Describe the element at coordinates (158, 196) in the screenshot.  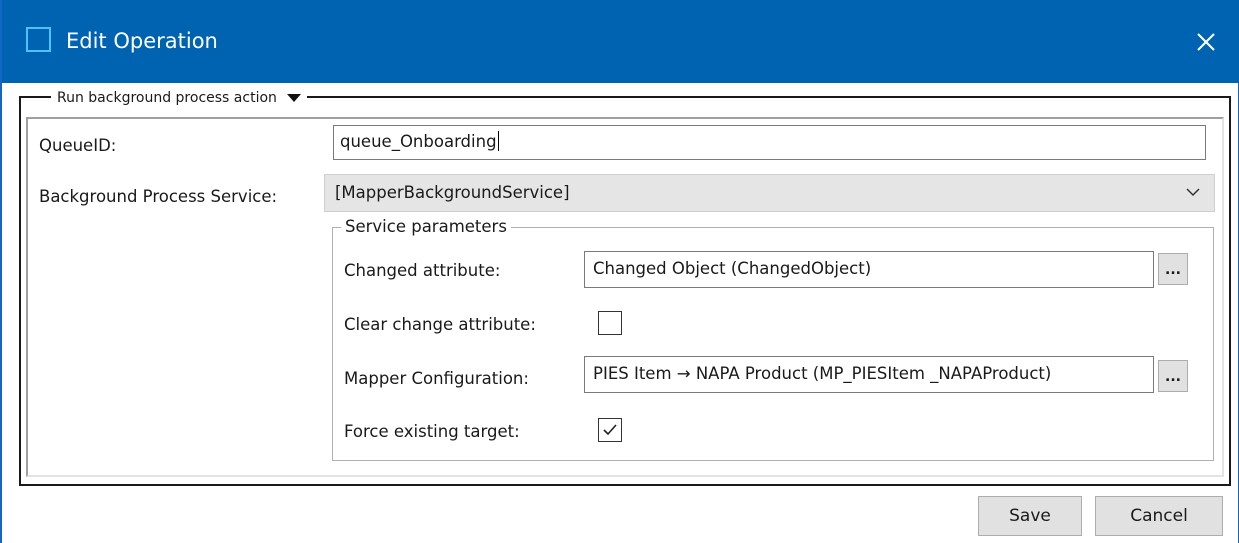
I see `background-service-label: Background Process Service:` at that location.